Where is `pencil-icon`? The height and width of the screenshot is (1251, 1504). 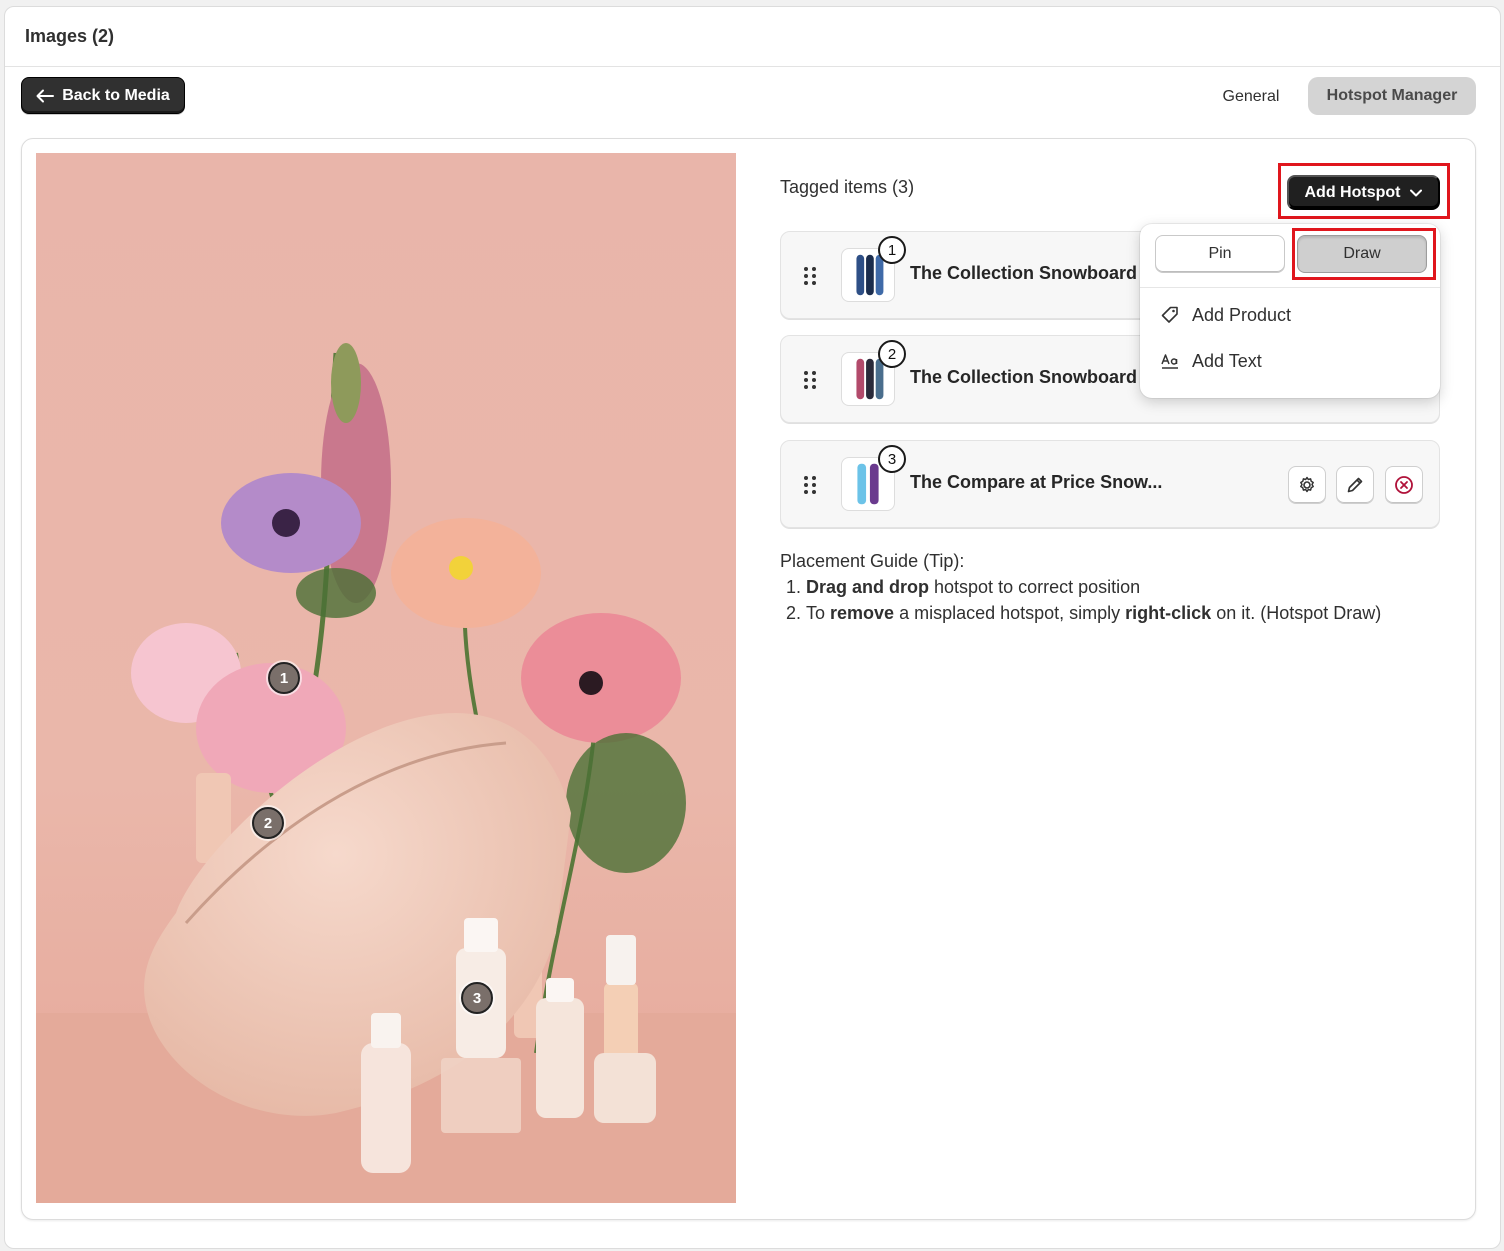
pencil-icon is located at coordinates (1355, 485).